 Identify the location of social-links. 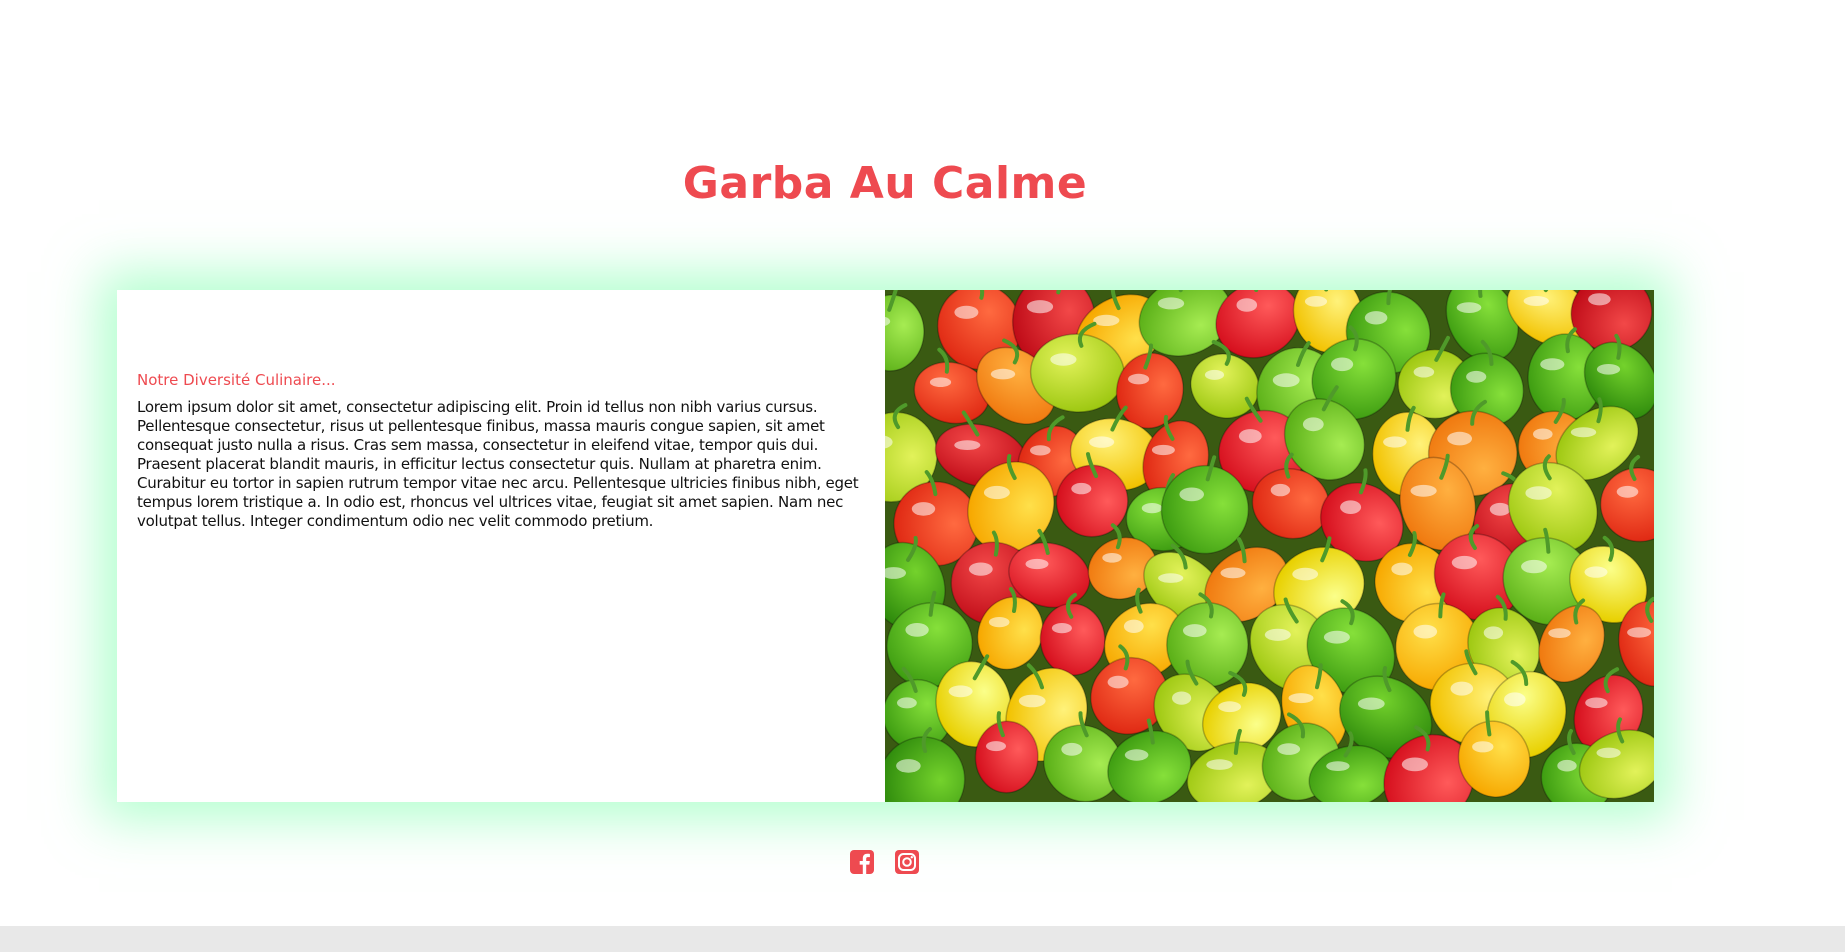
(884, 862).